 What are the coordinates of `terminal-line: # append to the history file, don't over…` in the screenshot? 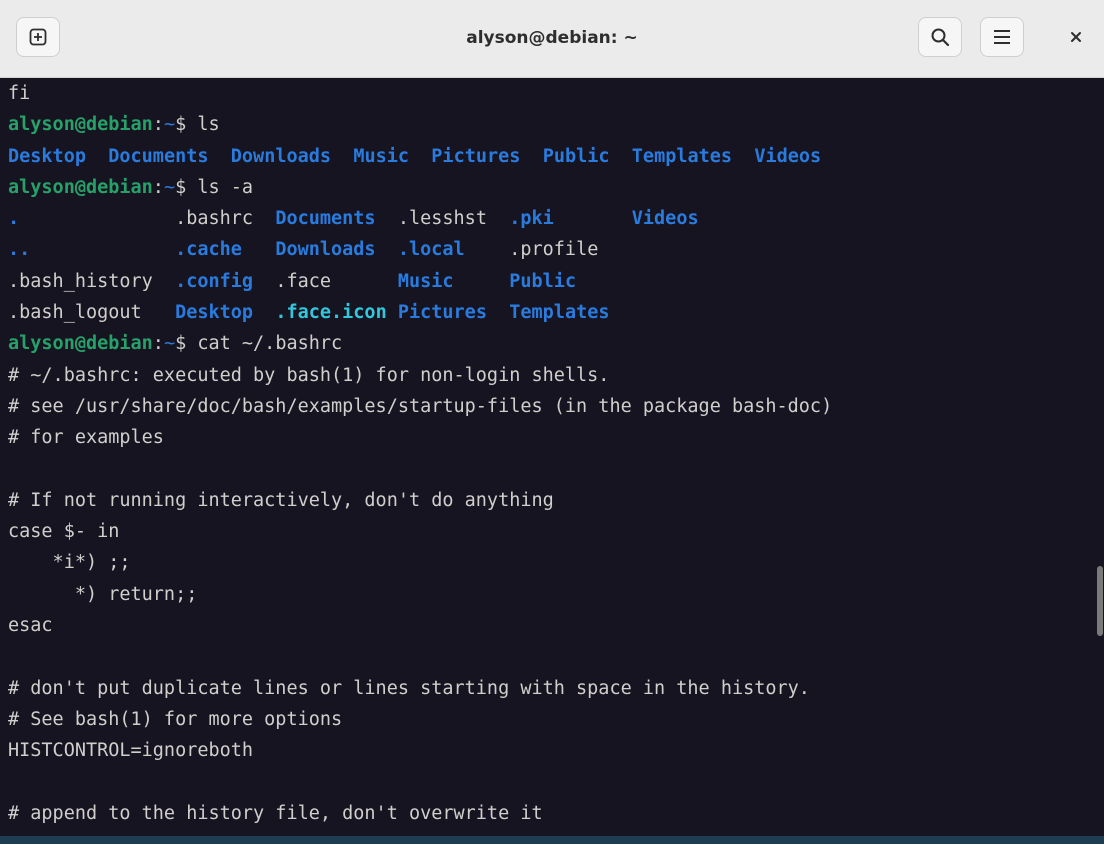 It's located at (551, 813).